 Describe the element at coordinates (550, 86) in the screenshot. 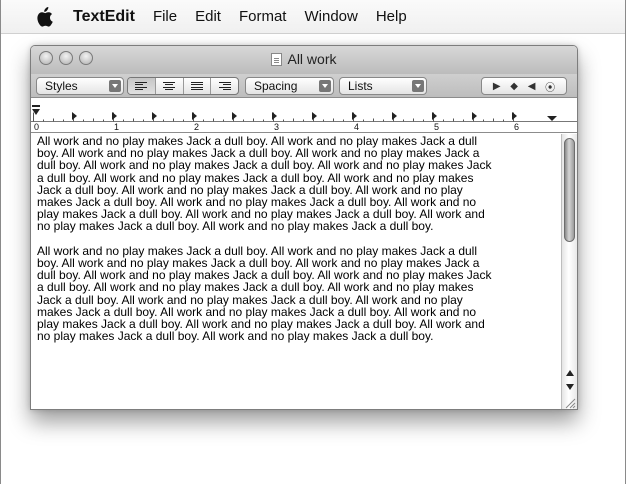

I see `decimal-tab-icon: ⦿` at that location.